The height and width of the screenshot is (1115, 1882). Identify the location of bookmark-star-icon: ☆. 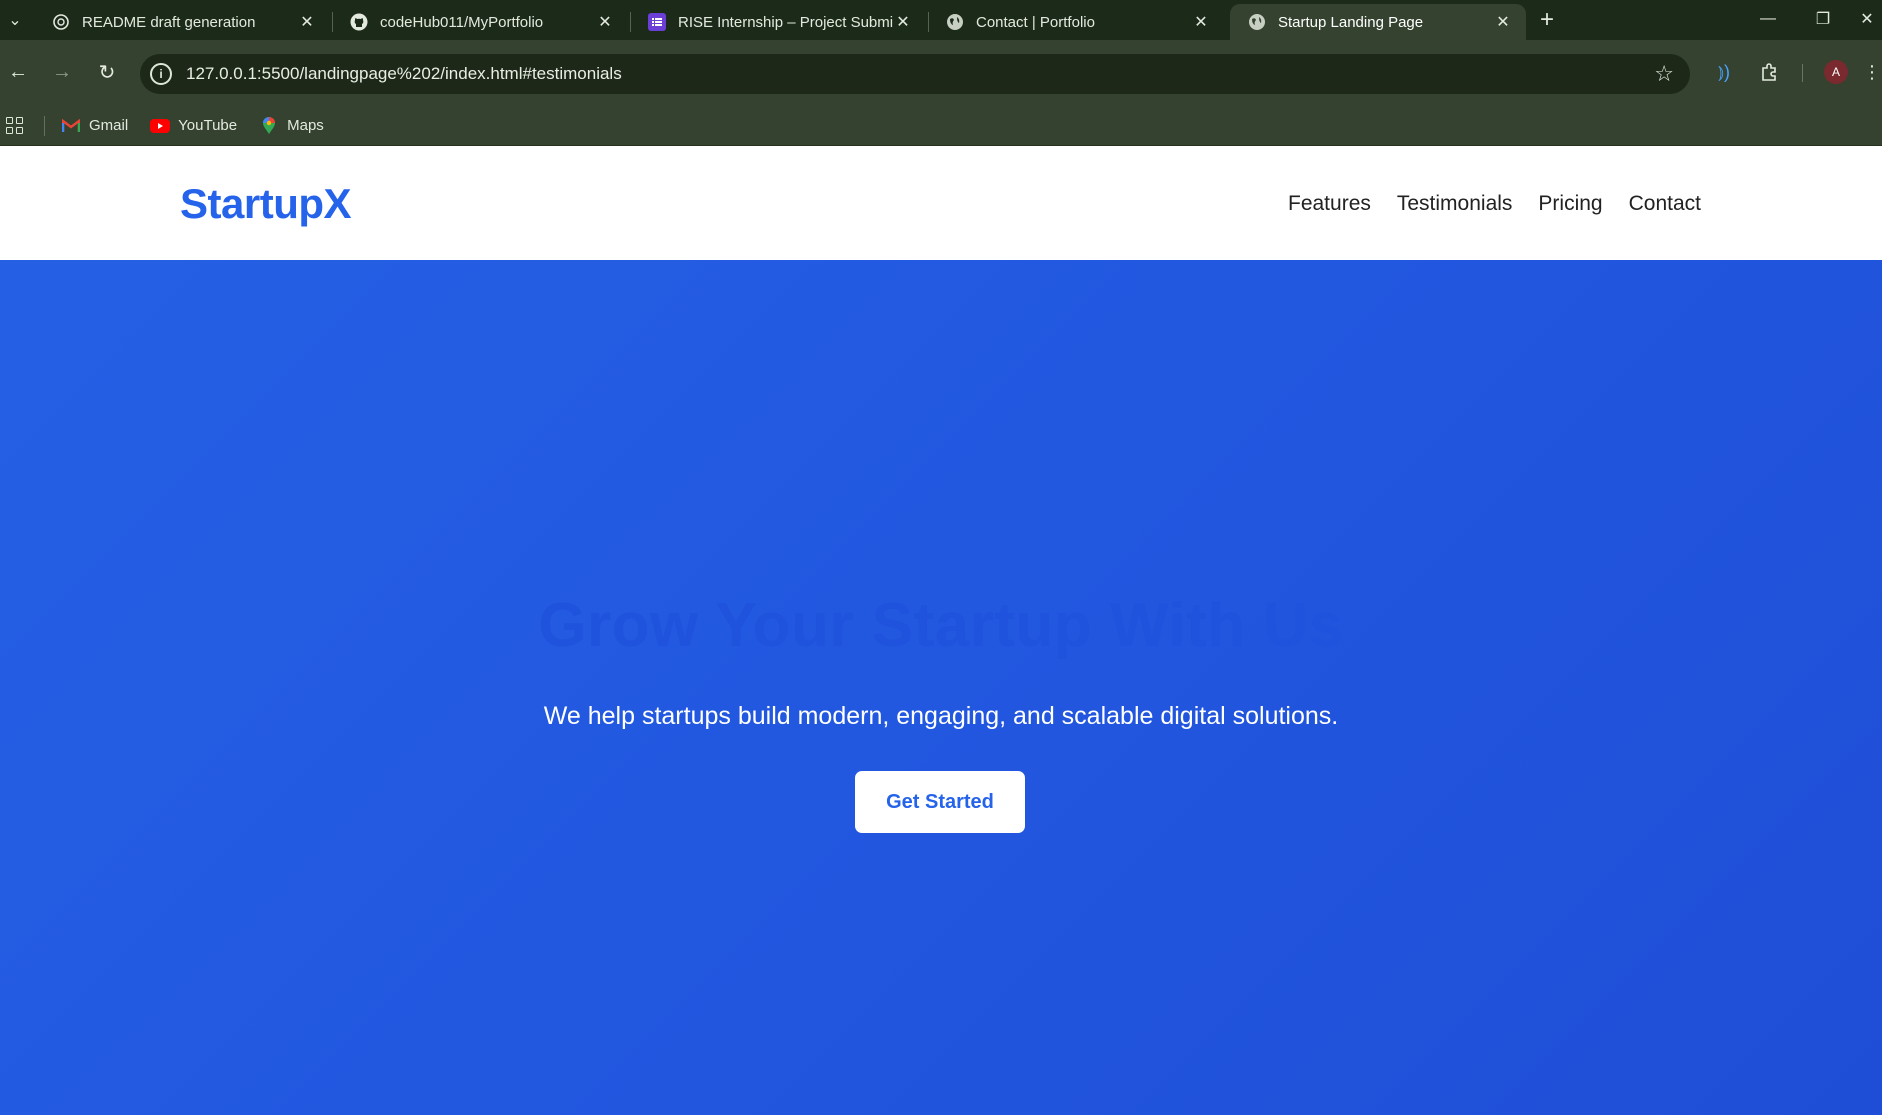
(1664, 74).